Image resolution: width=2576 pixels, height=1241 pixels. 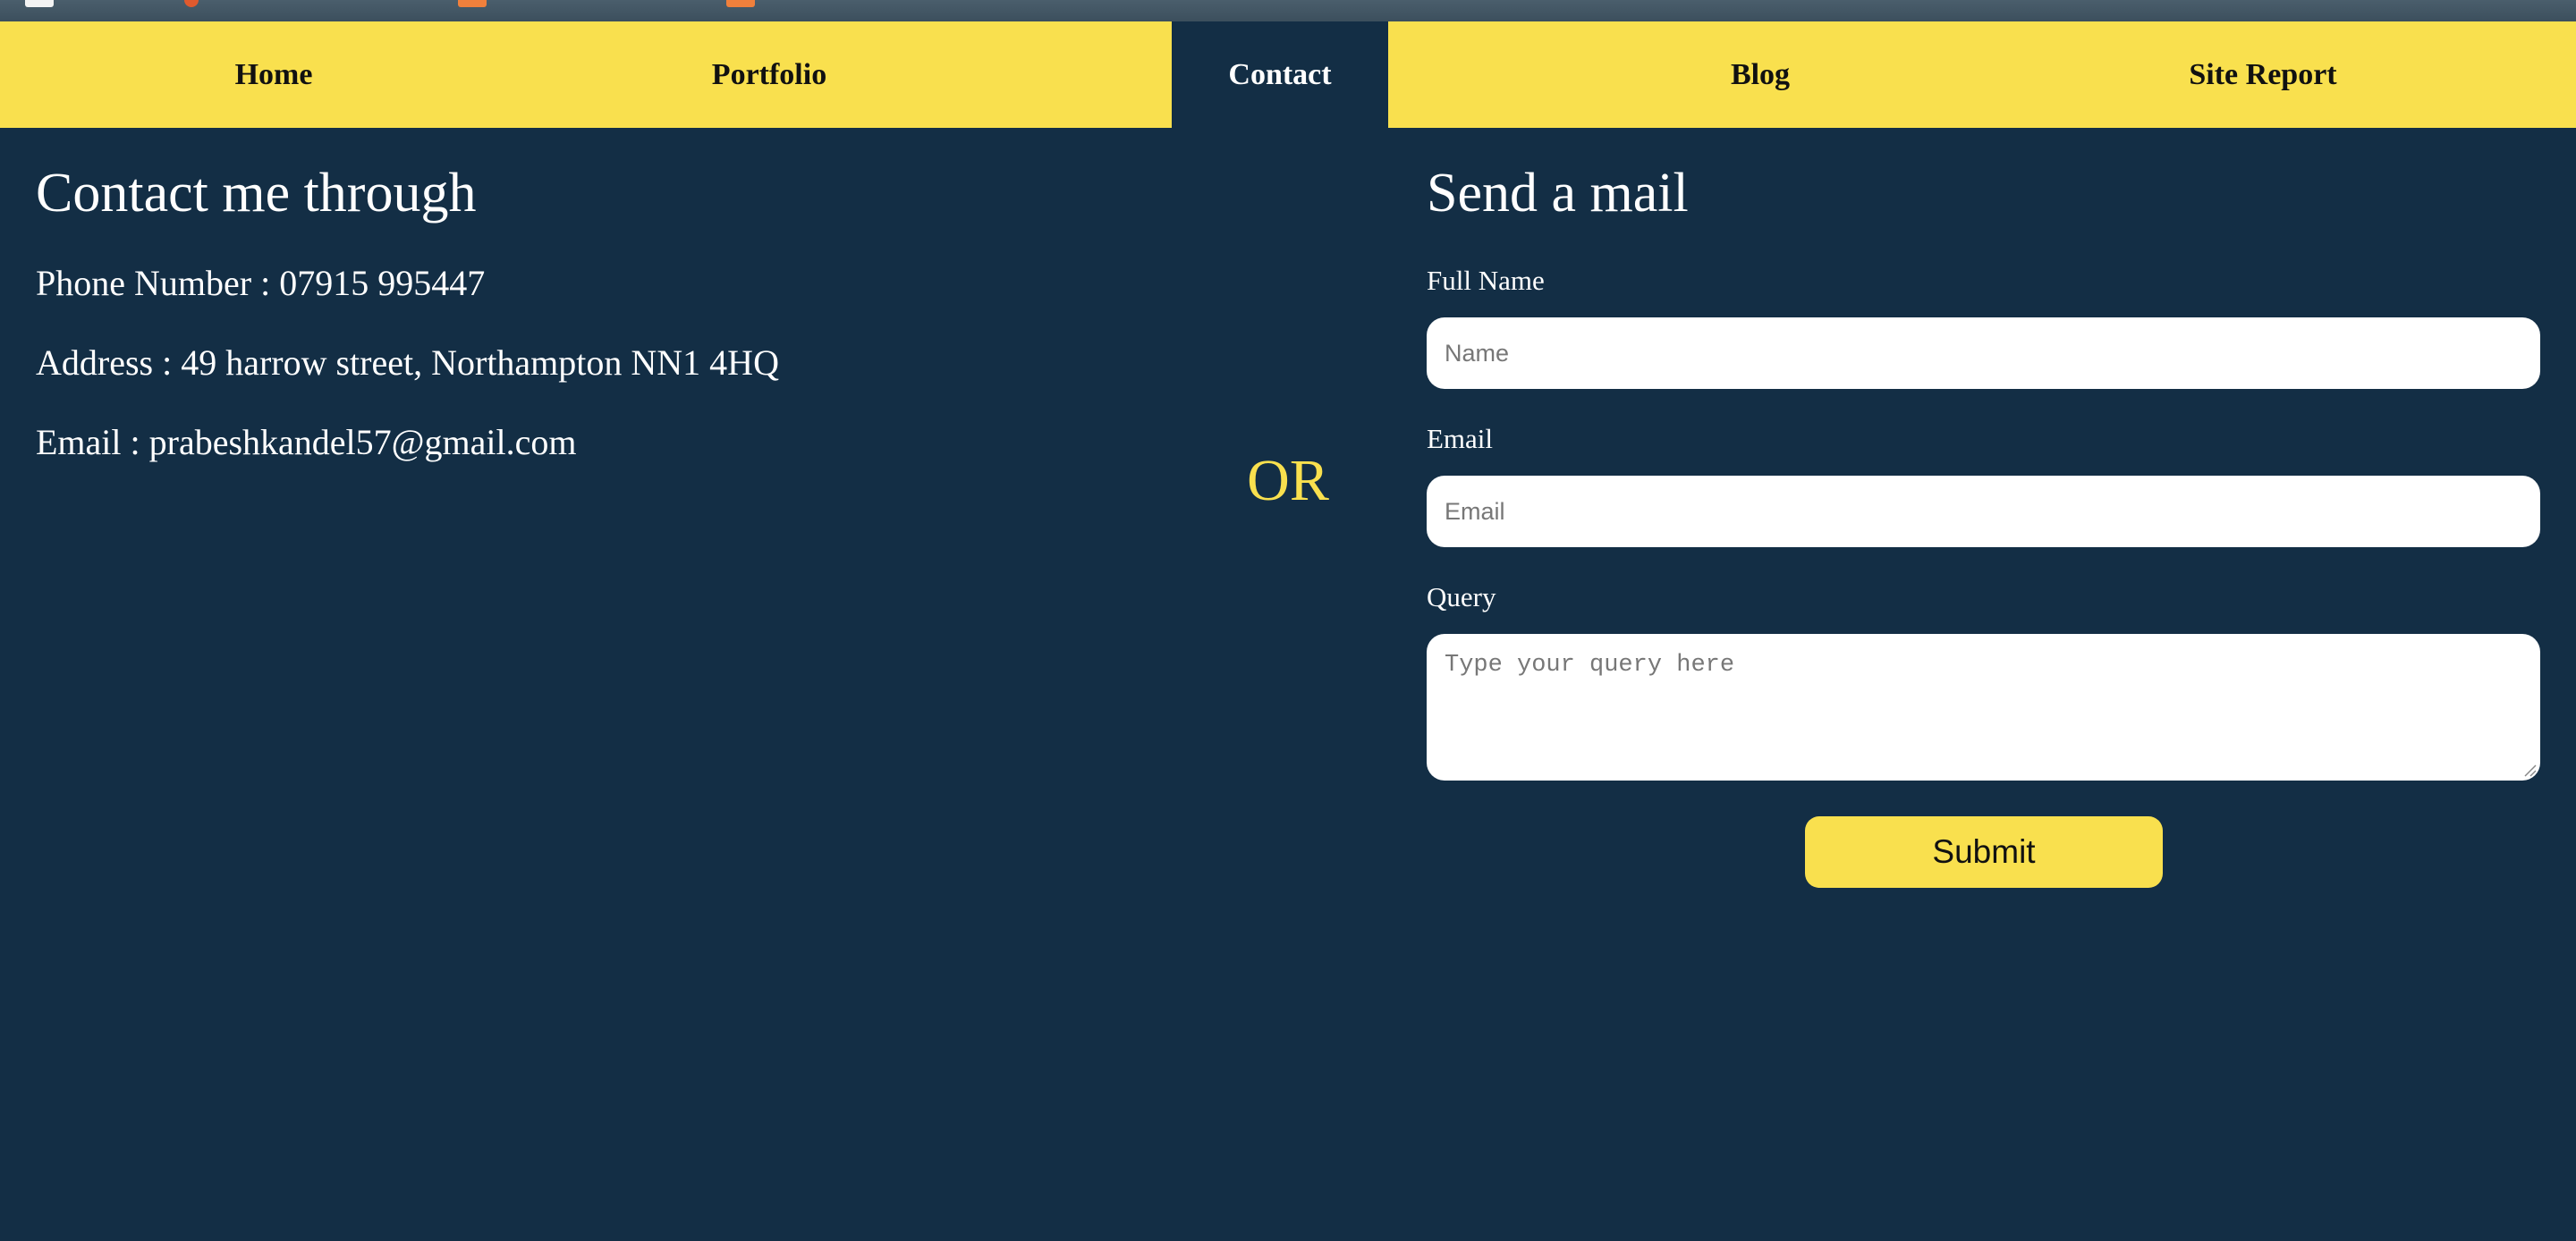 What do you see at coordinates (1983, 511) in the screenshot?
I see `email-input: Email` at bounding box center [1983, 511].